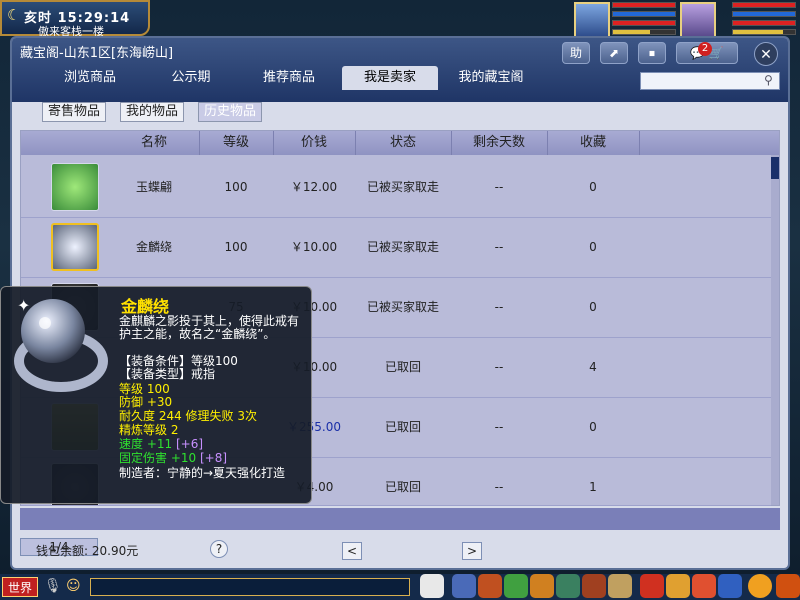  Describe the element at coordinates (490, 586) in the screenshot. I see `chest-dock-icon` at that location.